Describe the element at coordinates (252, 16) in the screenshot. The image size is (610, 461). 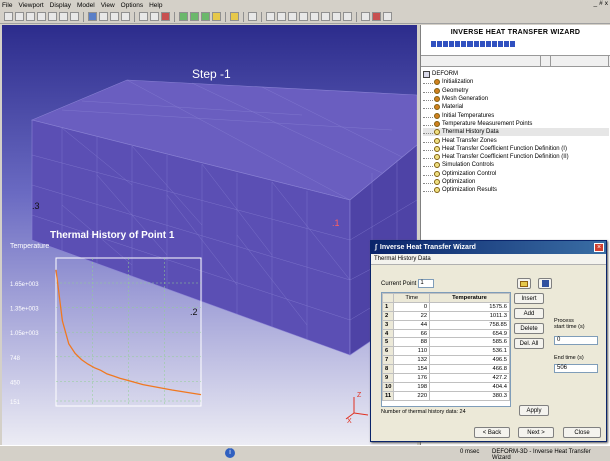
I see `ruler-icon` at that location.